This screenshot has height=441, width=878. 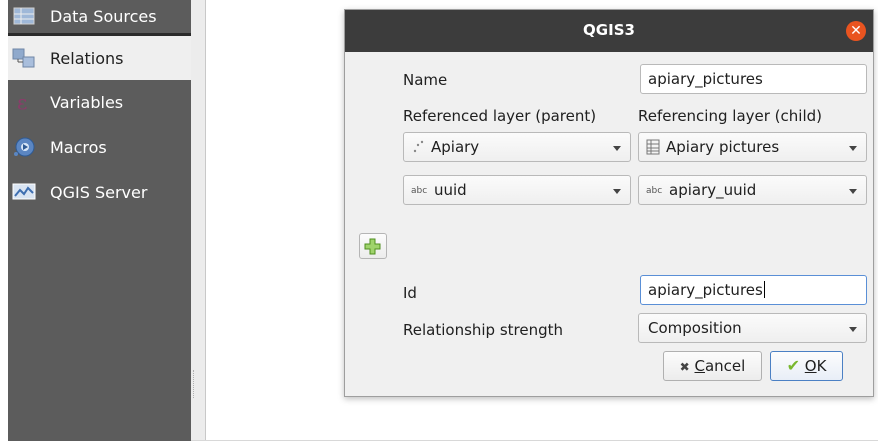 I want to click on sidebar-item-label: Macros, so click(x=78, y=147).